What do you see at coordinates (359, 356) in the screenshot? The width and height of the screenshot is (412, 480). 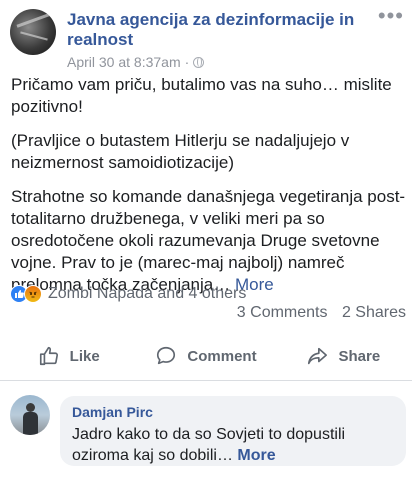 I see `share-label: Share` at bounding box center [359, 356].